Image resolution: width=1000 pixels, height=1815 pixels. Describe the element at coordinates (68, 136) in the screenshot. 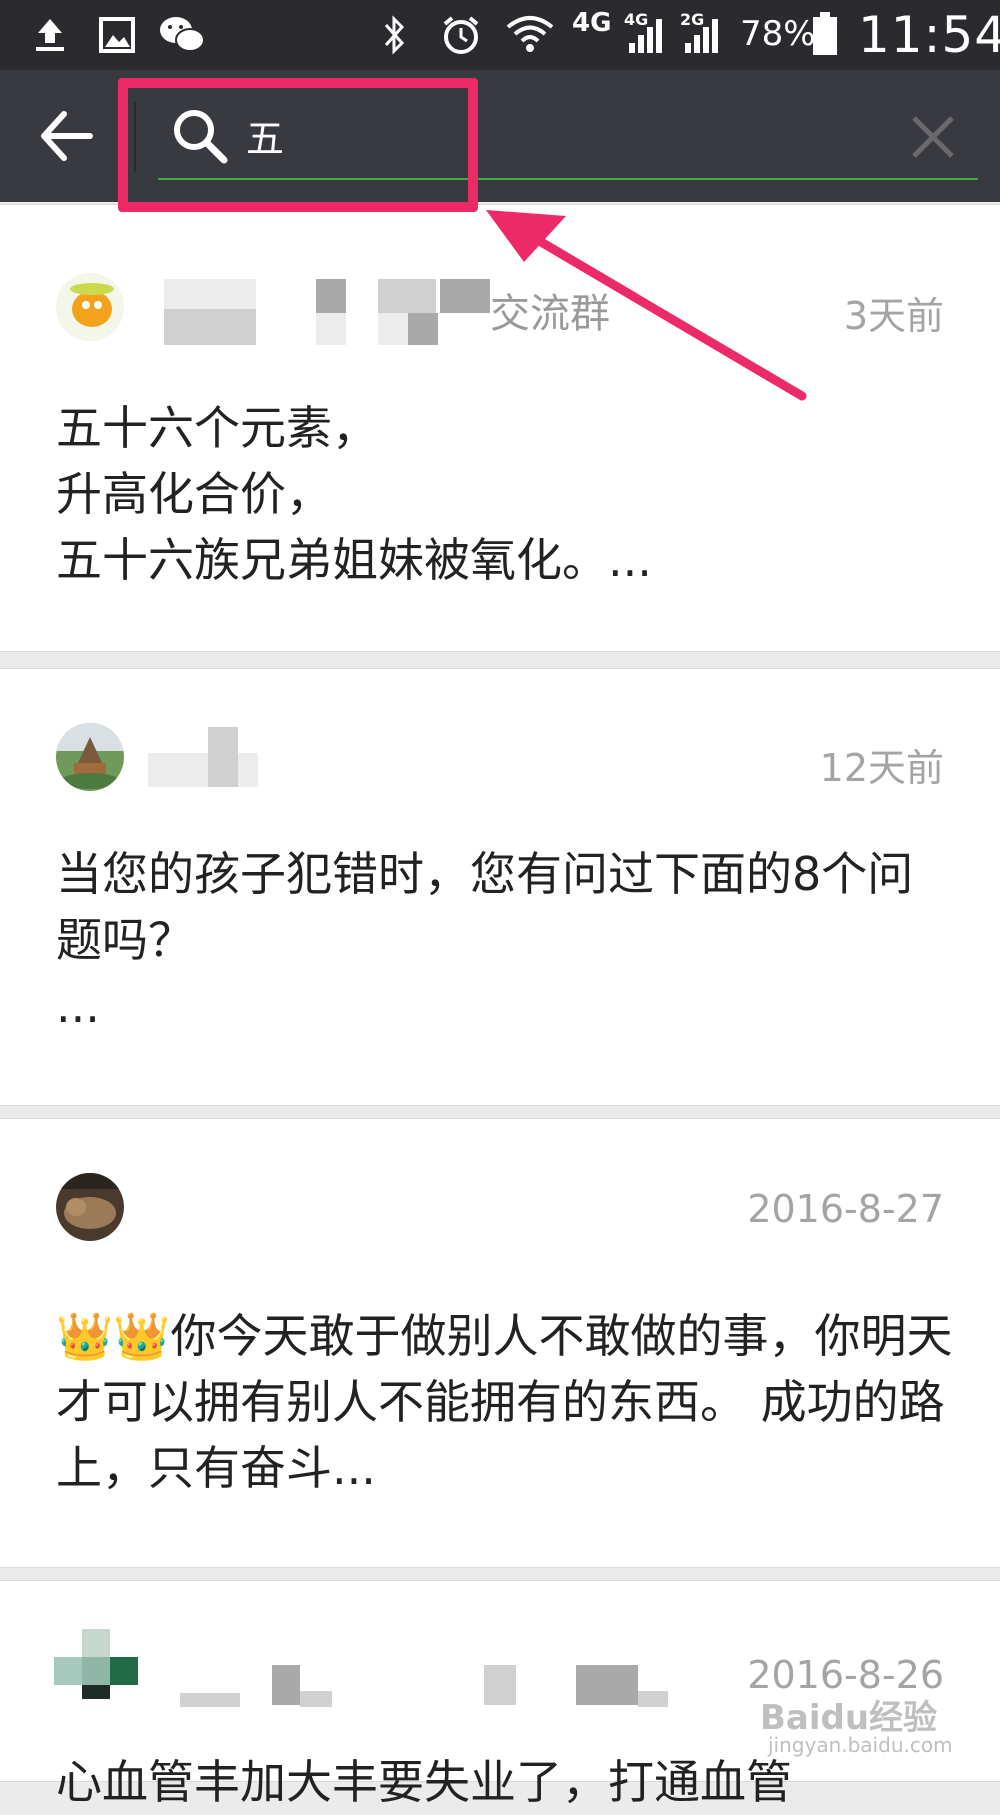

I see `back-arrow-icon` at that location.